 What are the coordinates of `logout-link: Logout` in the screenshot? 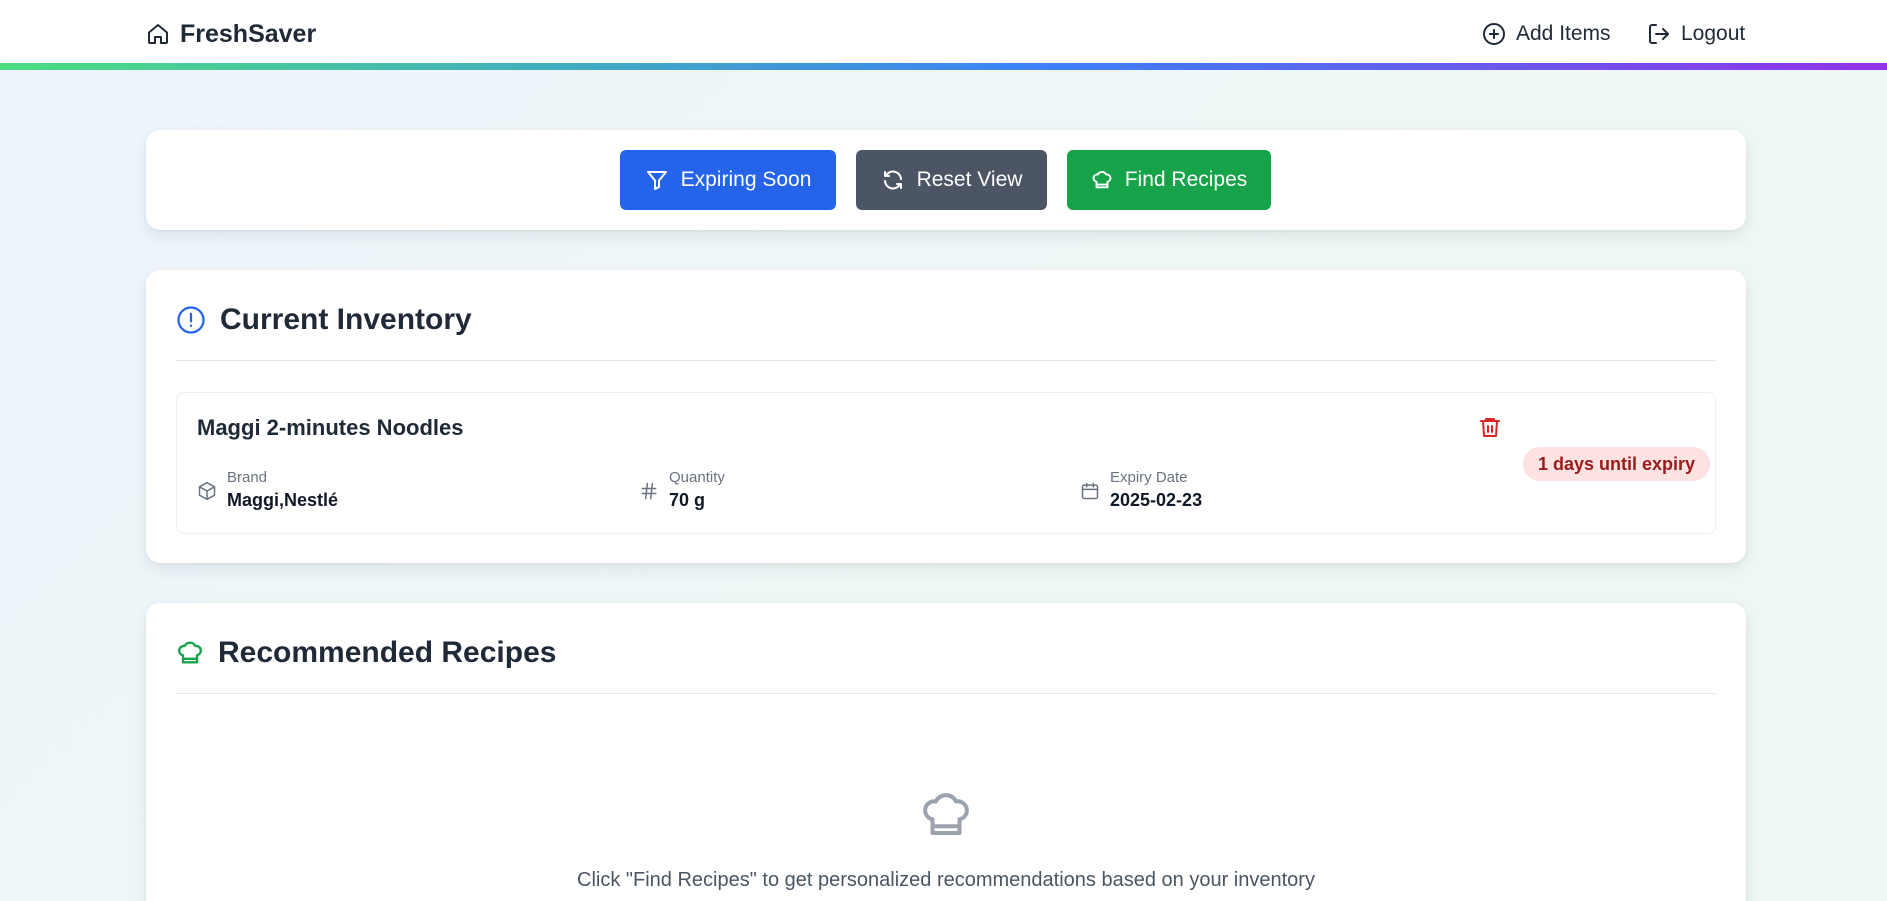 It's located at (1696, 34).